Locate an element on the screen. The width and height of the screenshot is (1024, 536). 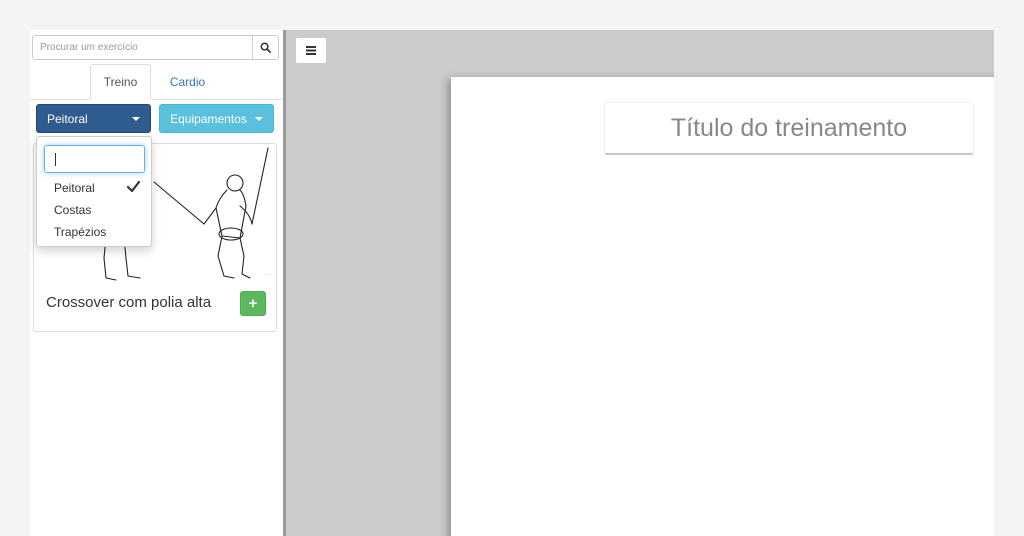
search-icon is located at coordinates (265, 47).